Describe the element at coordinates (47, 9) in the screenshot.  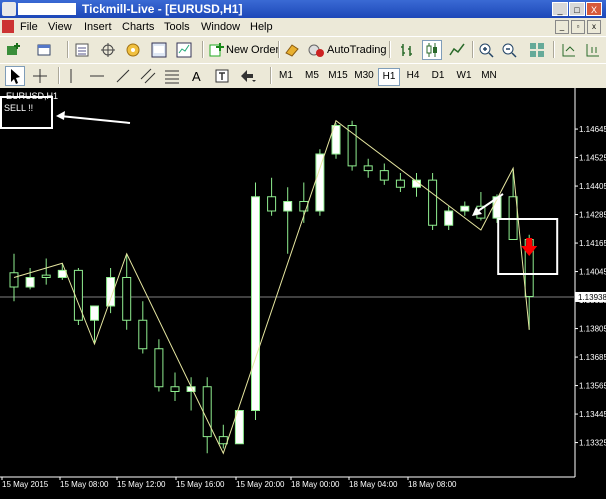
I see `redacted-account` at that location.